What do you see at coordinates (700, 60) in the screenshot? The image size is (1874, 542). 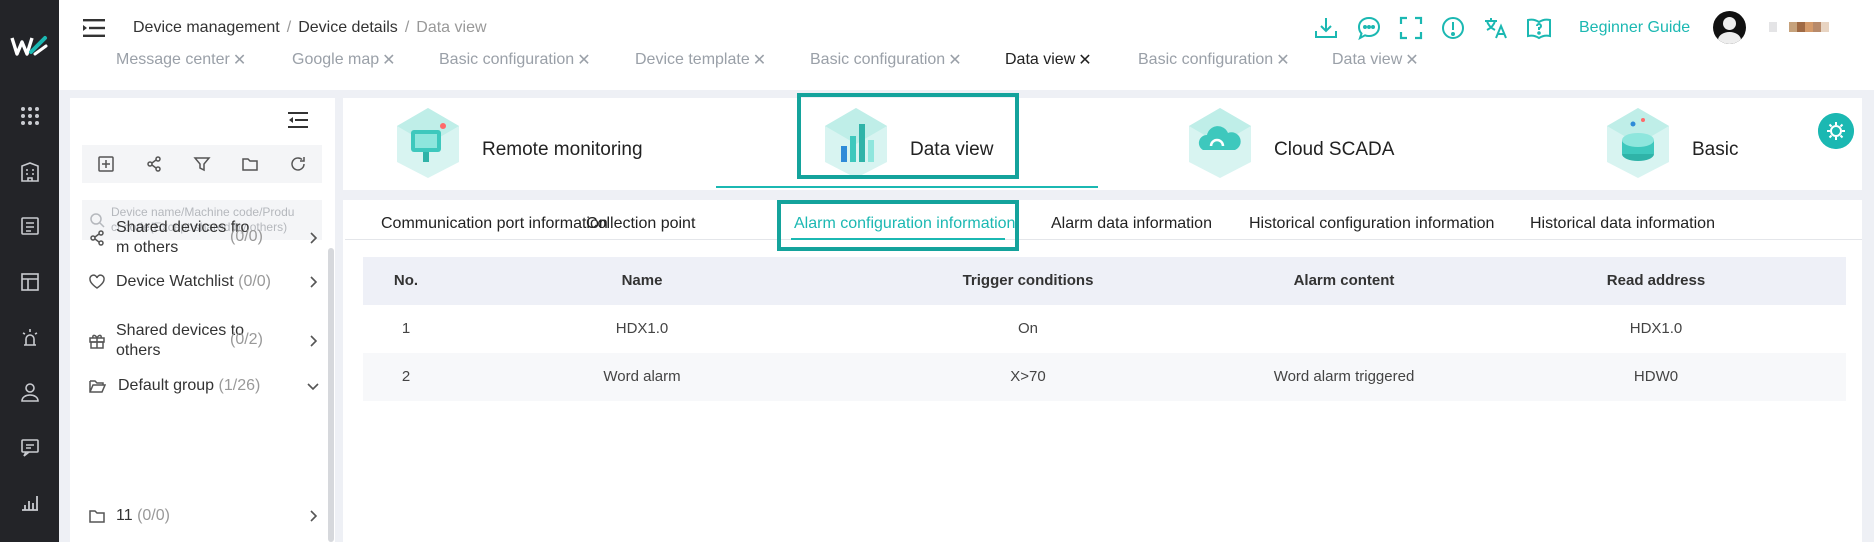 I see `page-tab: Device template ✕` at bounding box center [700, 60].